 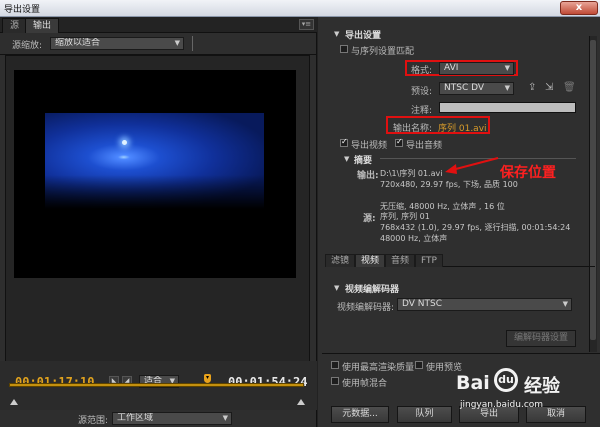 I want to click on panel-menu-icon: ▾≡, so click(x=306, y=24).